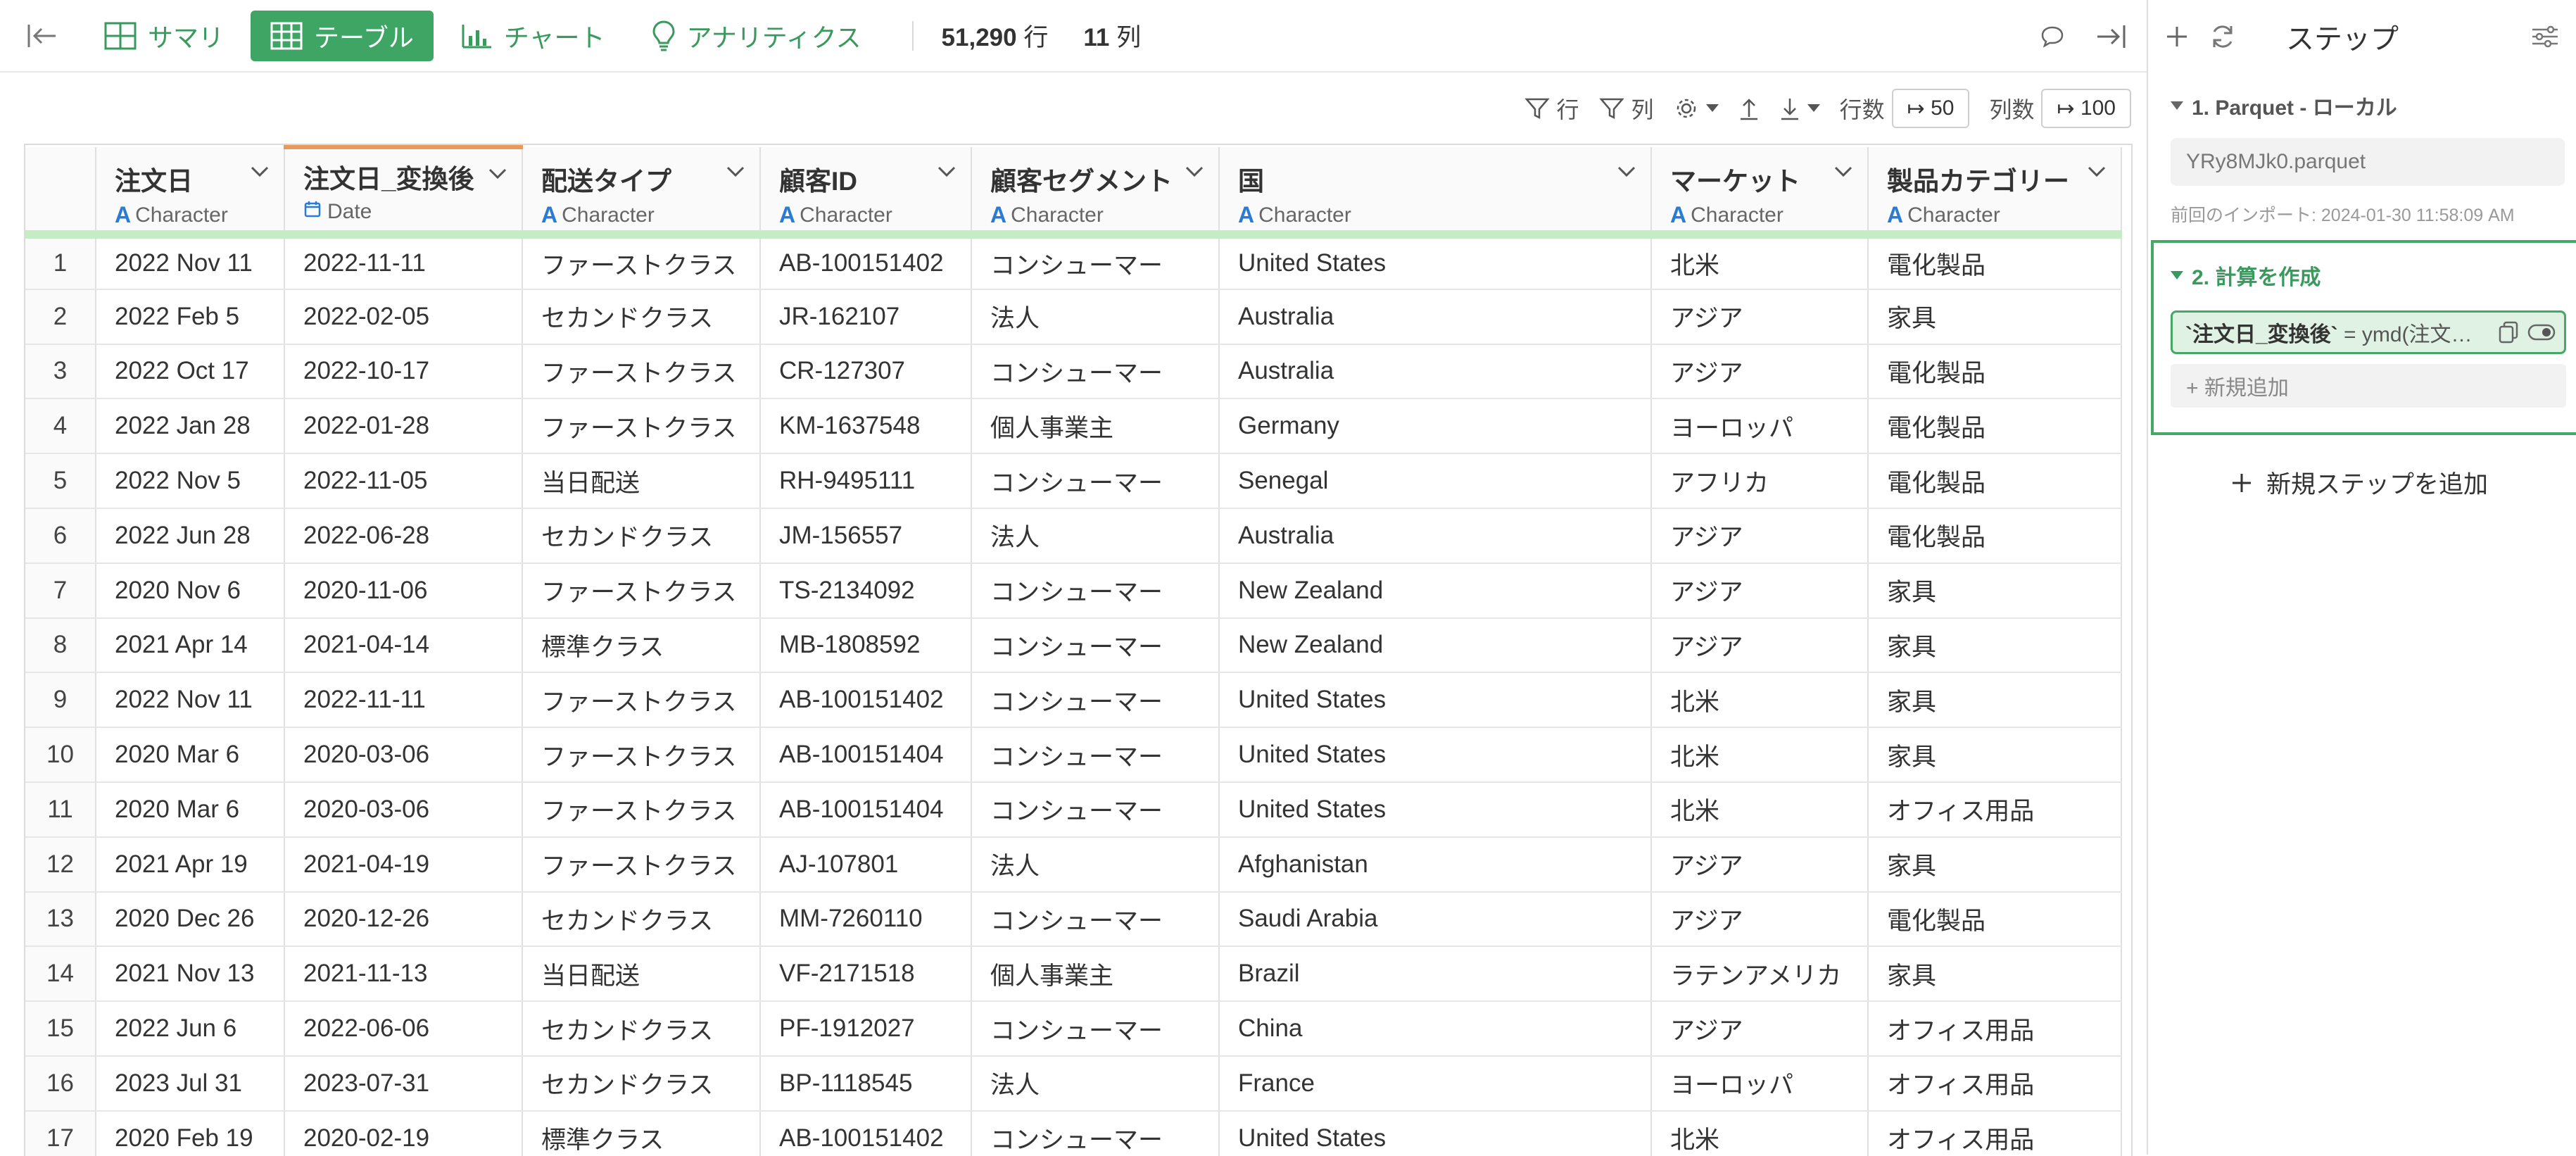 Image resolution: width=2576 pixels, height=1156 pixels. Describe the element at coordinates (1435, 591) in the screenshot. I see `table-cell: New Zealand` at that location.